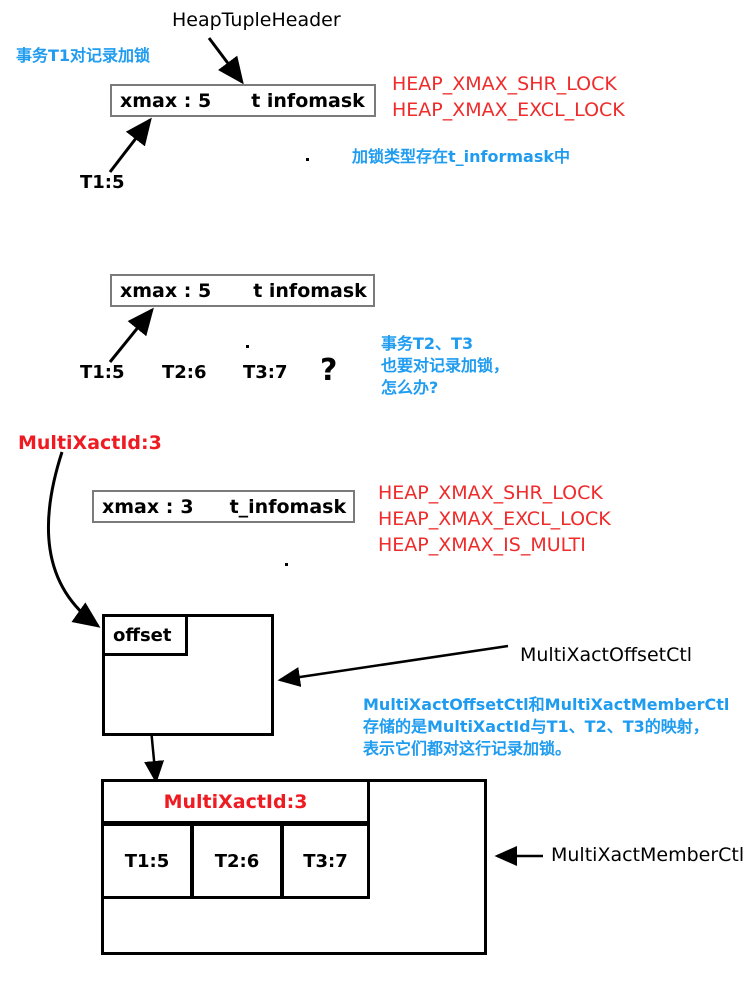 This screenshot has height=990, width=751. I want to click on arrow-offsetctl-label, so click(393, 665).